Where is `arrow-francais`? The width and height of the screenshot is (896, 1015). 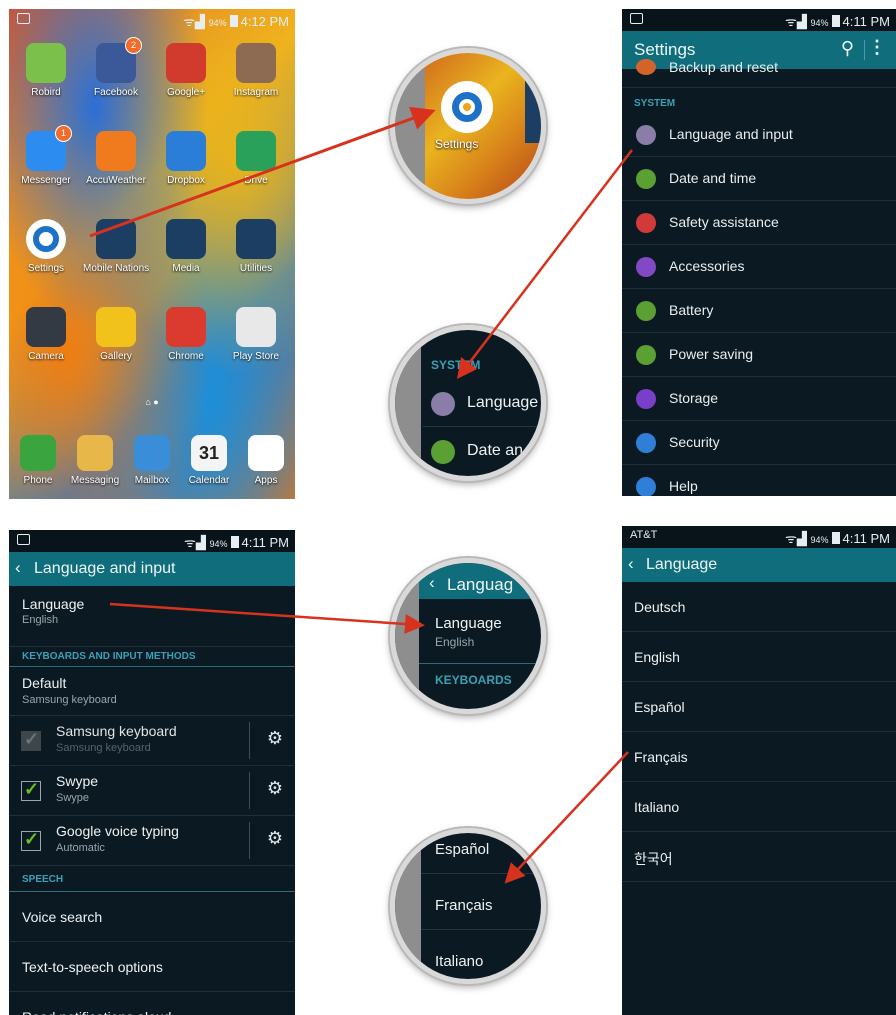 arrow-francais is located at coordinates (566, 817).